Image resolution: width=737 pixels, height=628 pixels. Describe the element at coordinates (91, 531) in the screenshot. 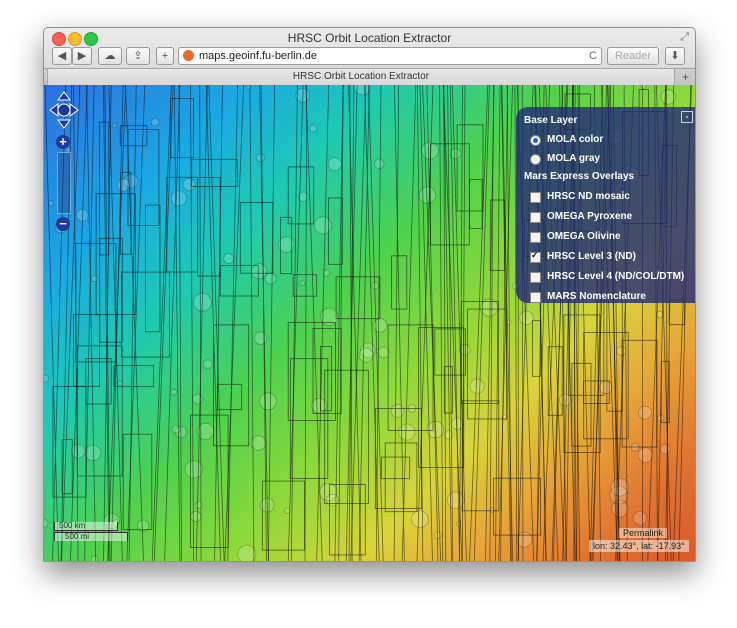

I see `scale-line: 500 km 500 mi` at that location.